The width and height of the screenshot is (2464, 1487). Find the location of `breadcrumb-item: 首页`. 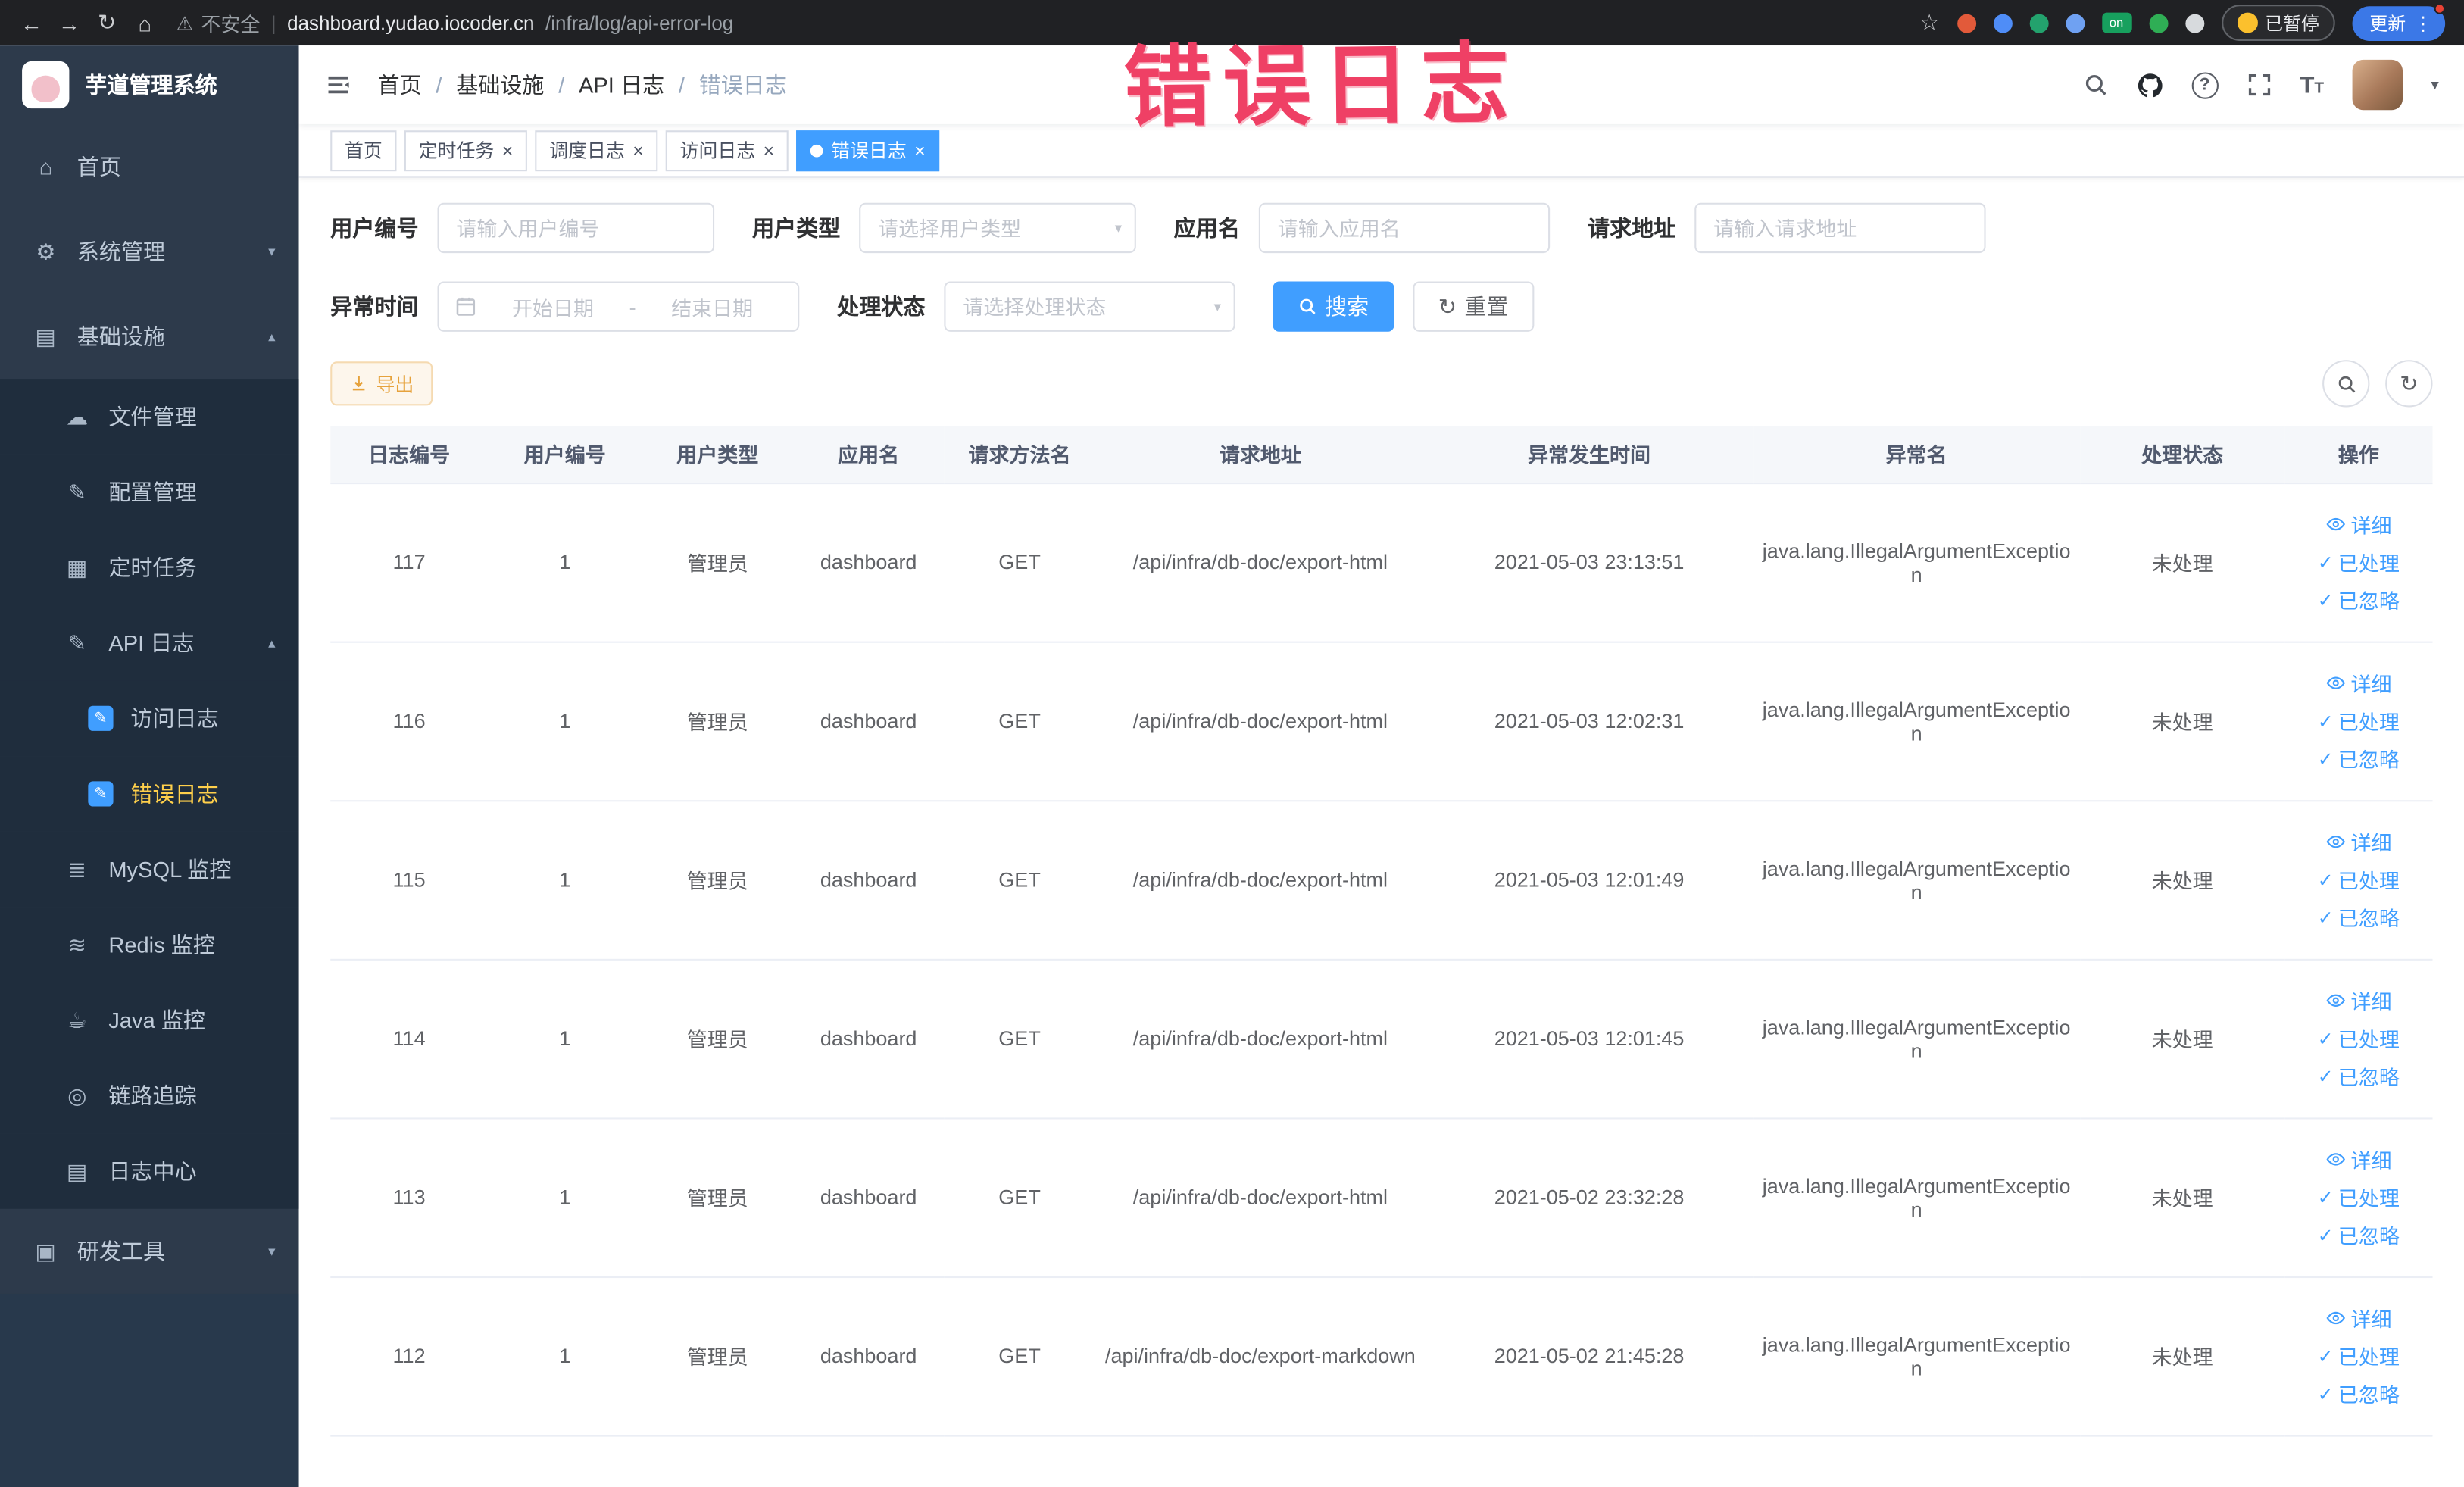

breadcrumb-item: 首页 is located at coordinates (400, 85).